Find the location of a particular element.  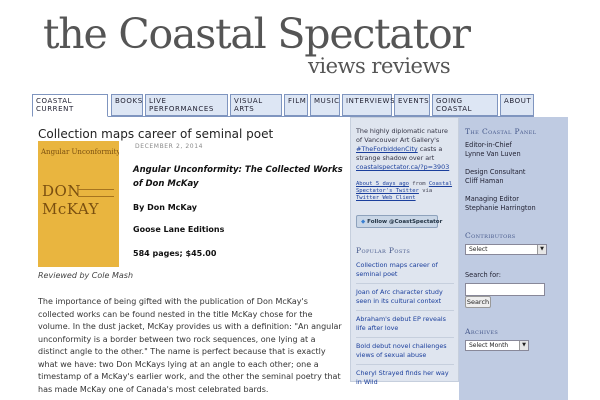

panel-name-editor: Lynne Van Luven is located at coordinates (493, 154).